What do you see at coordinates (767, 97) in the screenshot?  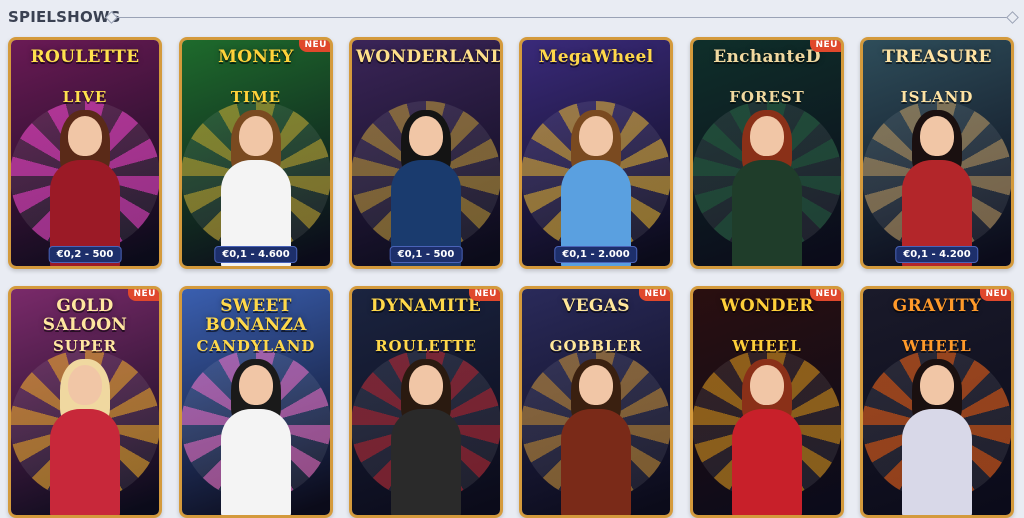 I see `game-subtitle: FOREST` at bounding box center [767, 97].